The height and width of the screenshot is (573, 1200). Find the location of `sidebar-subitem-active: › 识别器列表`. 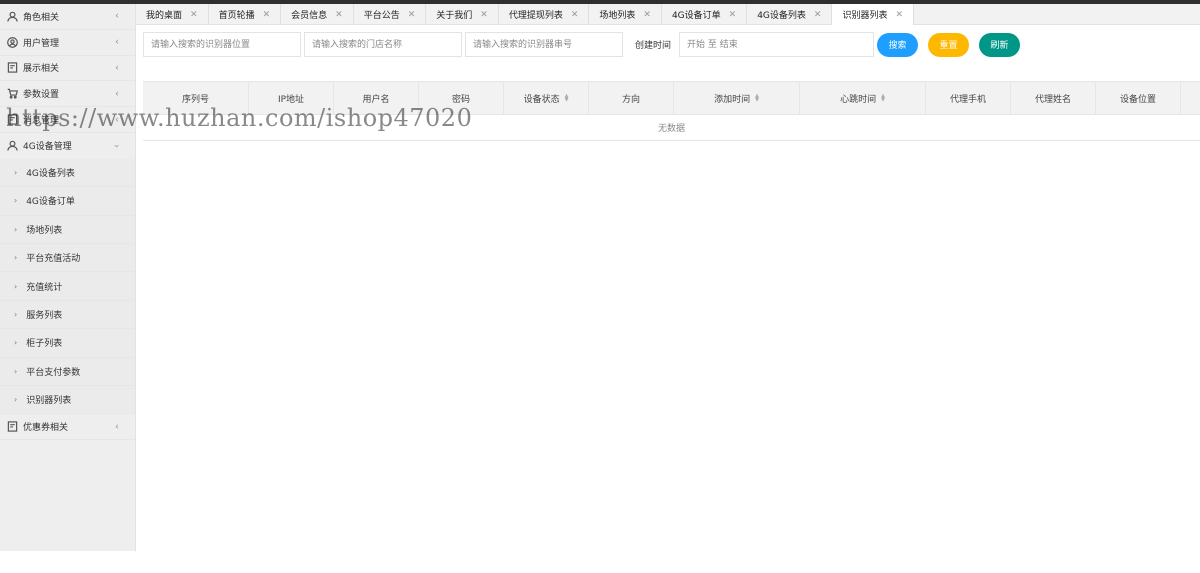

sidebar-subitem-active: › 识别器列表 is located at coordinates (67, 400).